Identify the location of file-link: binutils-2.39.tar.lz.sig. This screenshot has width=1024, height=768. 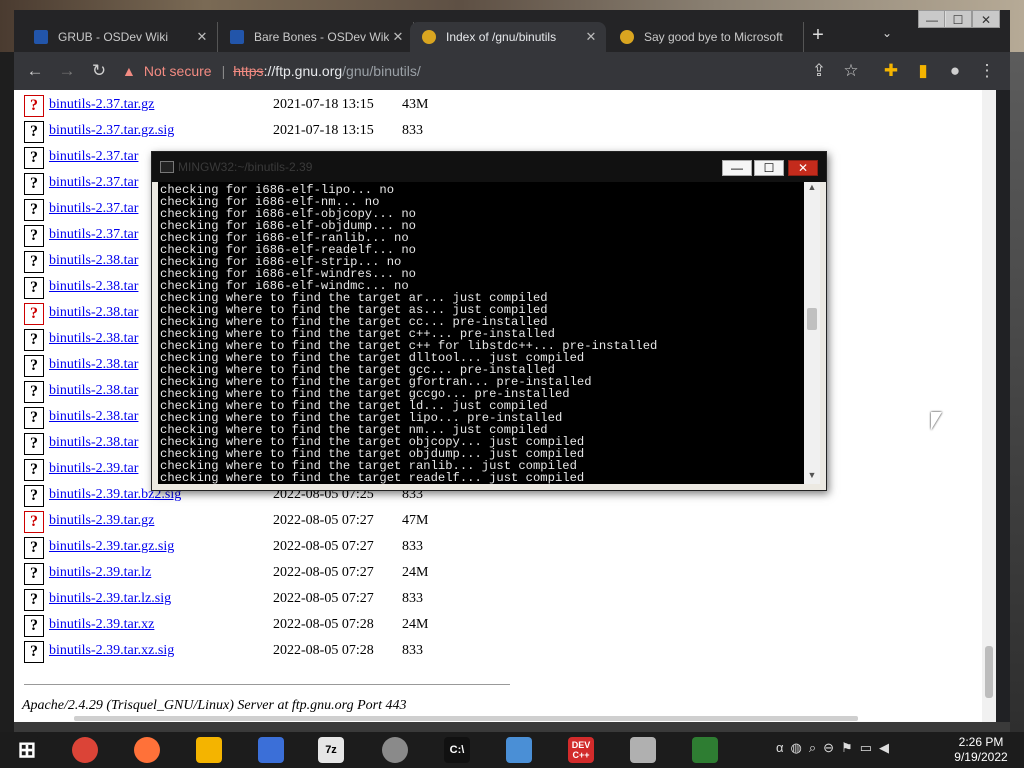
(110, 599).